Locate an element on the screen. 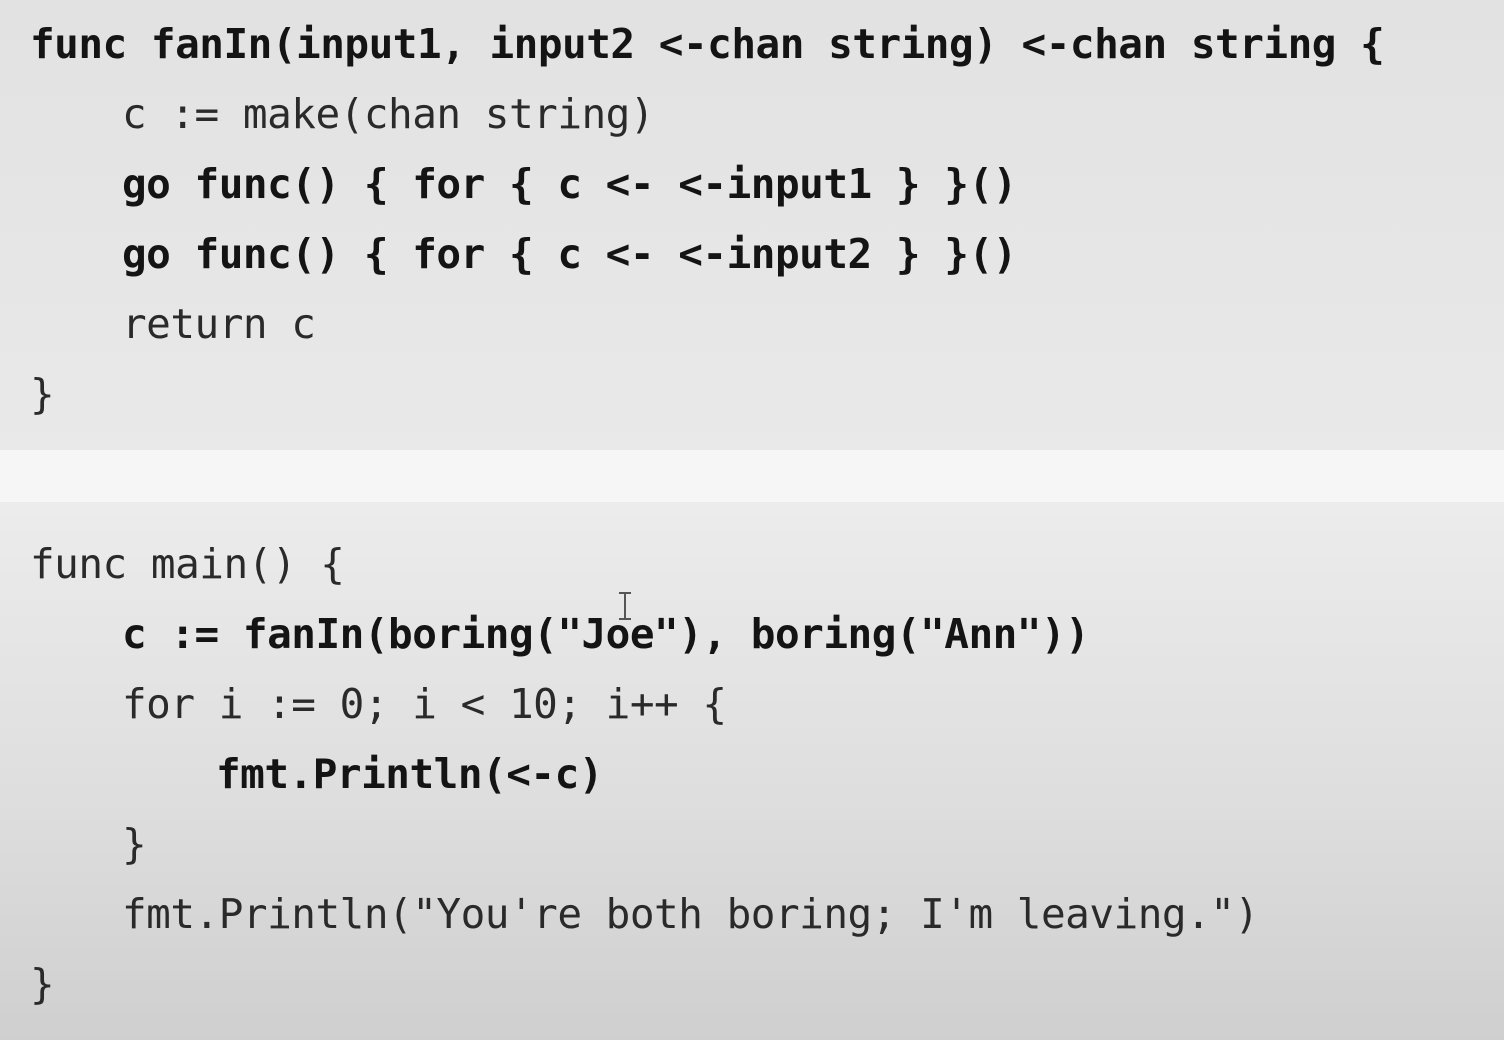 This screenshot has width=1504, height=1040. code-line-close-main: } is located at coordinates (42, 984).